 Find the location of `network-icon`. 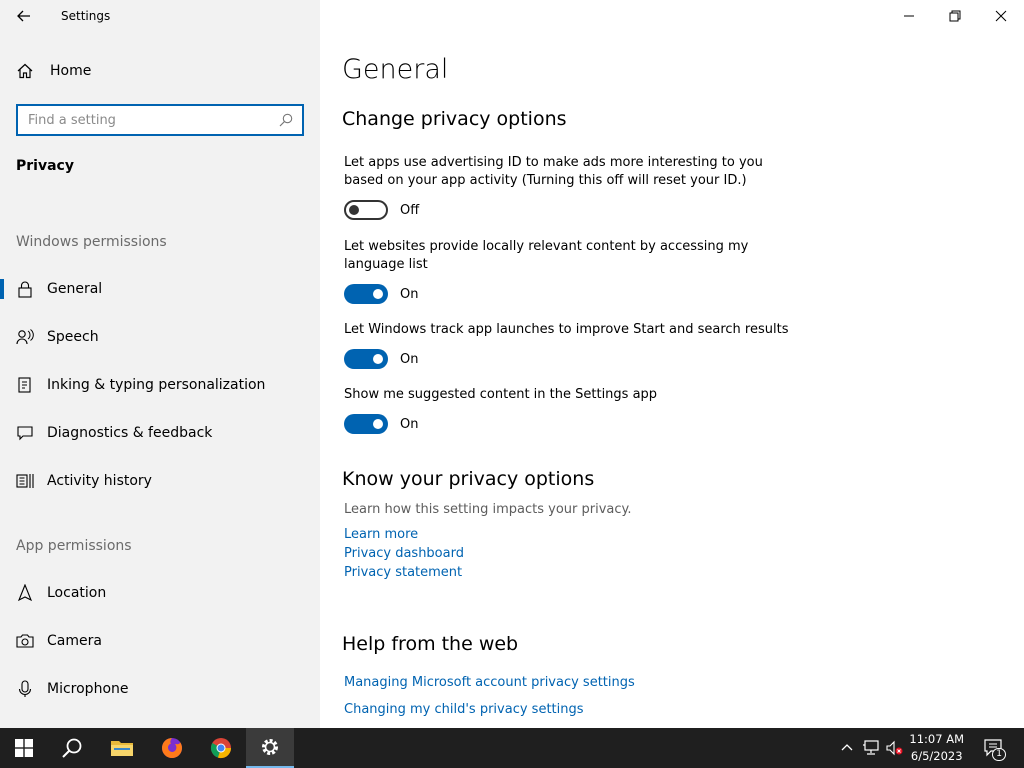

network-icon is located at coordinates (871, 747).